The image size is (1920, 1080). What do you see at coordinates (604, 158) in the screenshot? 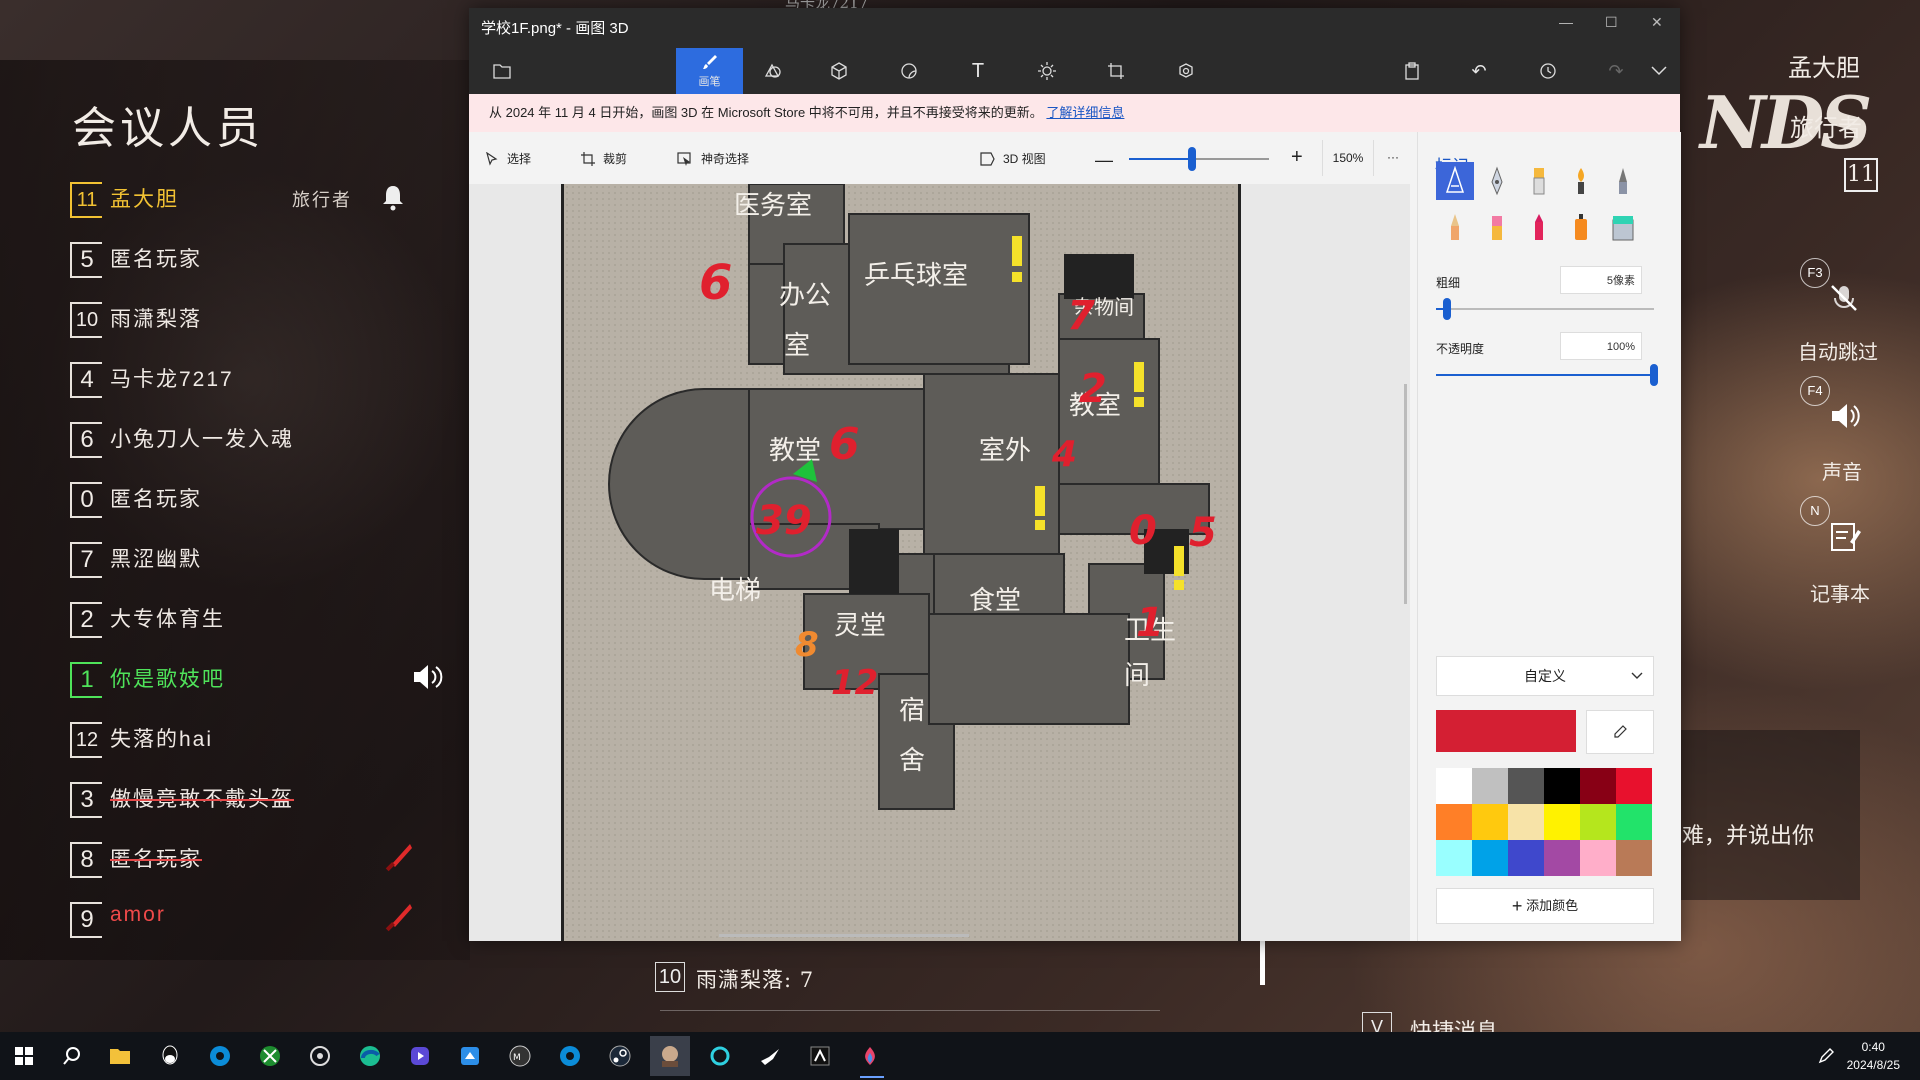
I see `crop-tool: 裁剪` at bounding box center [604, 158].